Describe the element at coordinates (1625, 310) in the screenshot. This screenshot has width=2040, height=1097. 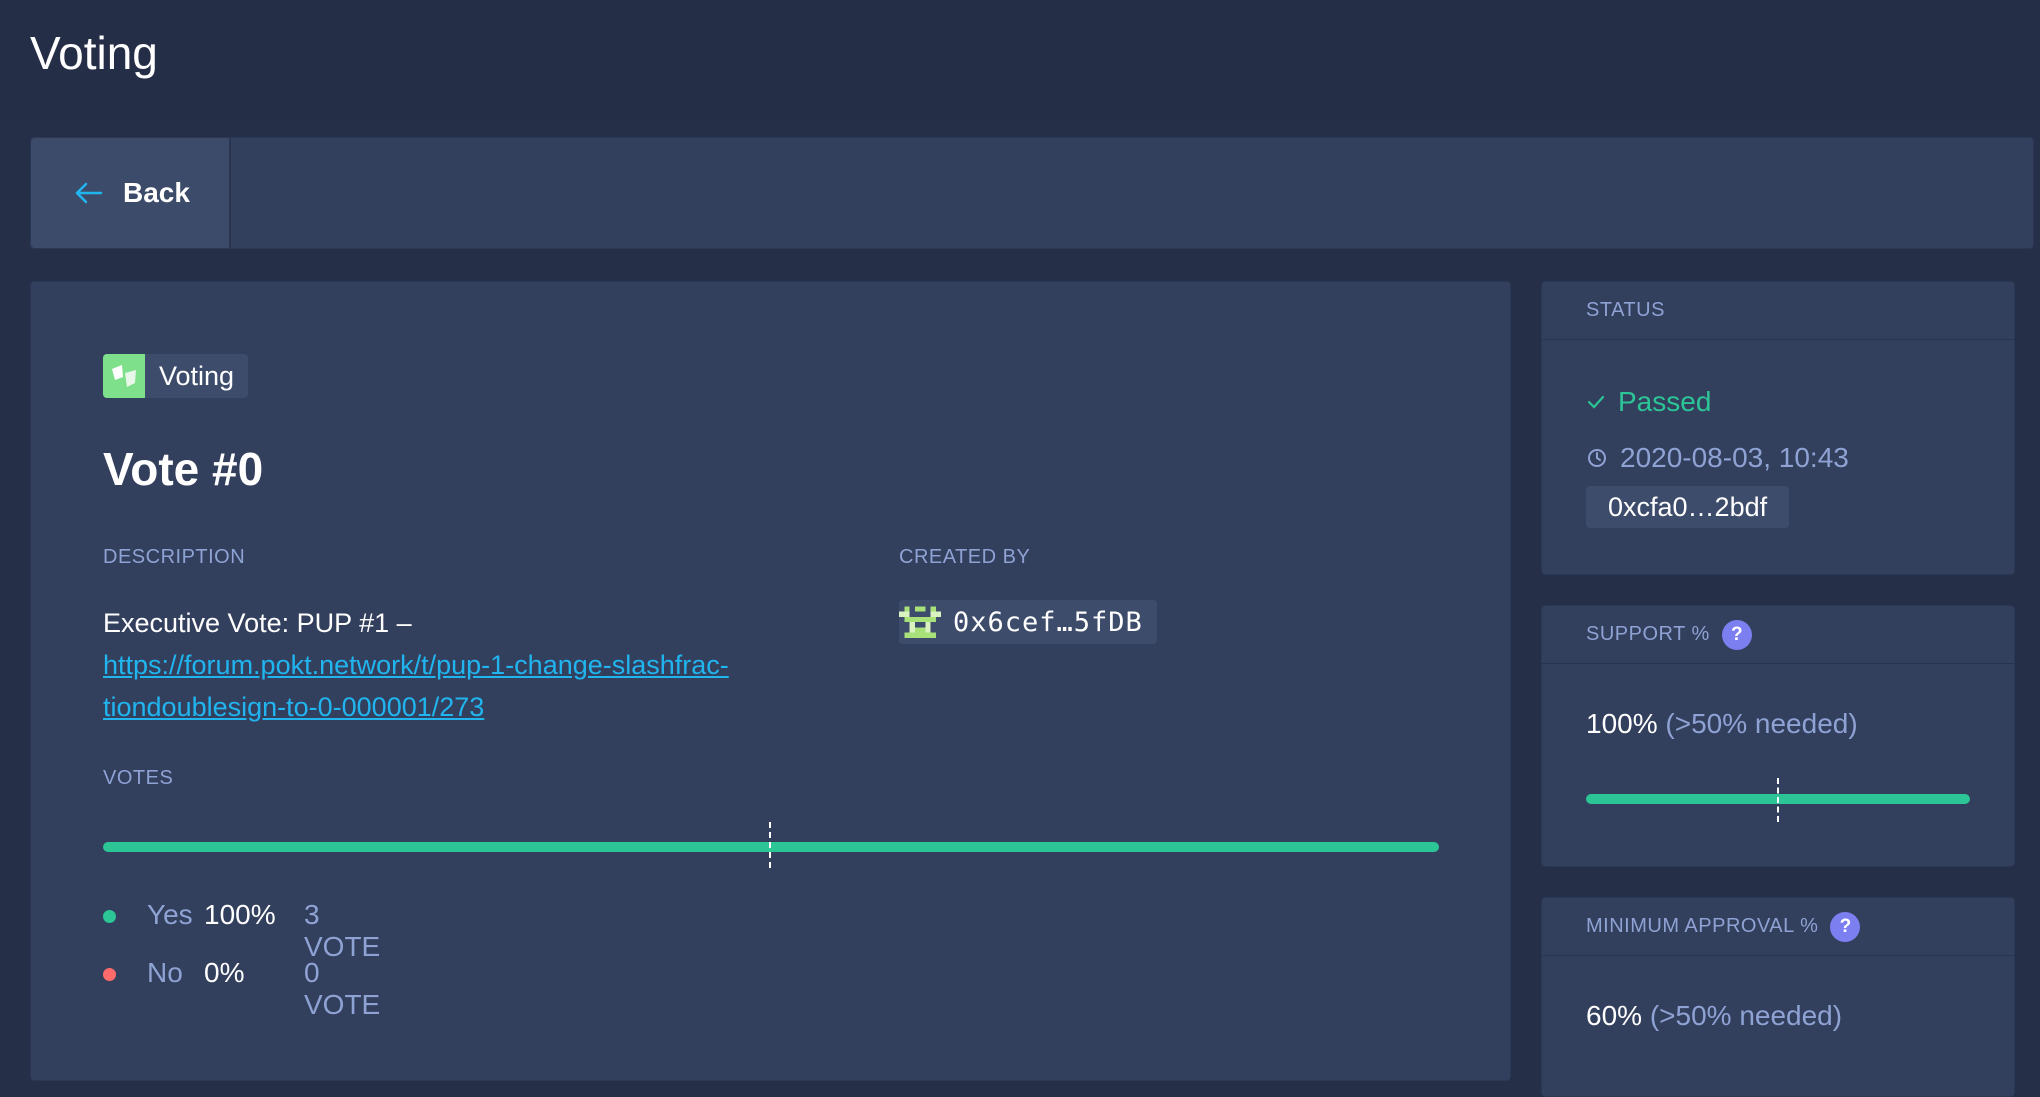
I see `status-title: STATUS` at that location.